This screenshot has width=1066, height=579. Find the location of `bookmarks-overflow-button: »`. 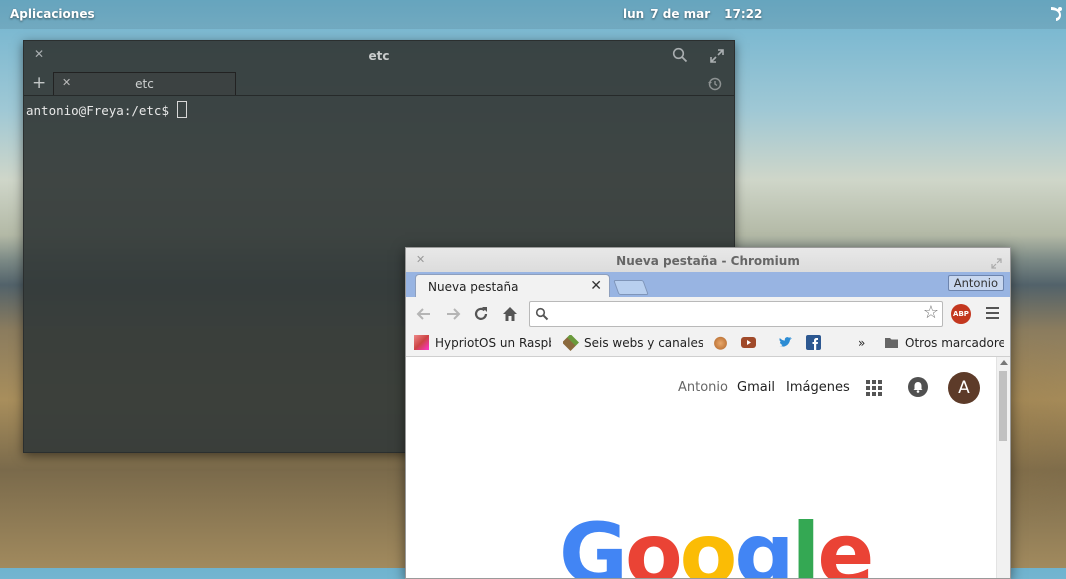

bookmarks-overflow-button: » is located at coordinates (864, 343).